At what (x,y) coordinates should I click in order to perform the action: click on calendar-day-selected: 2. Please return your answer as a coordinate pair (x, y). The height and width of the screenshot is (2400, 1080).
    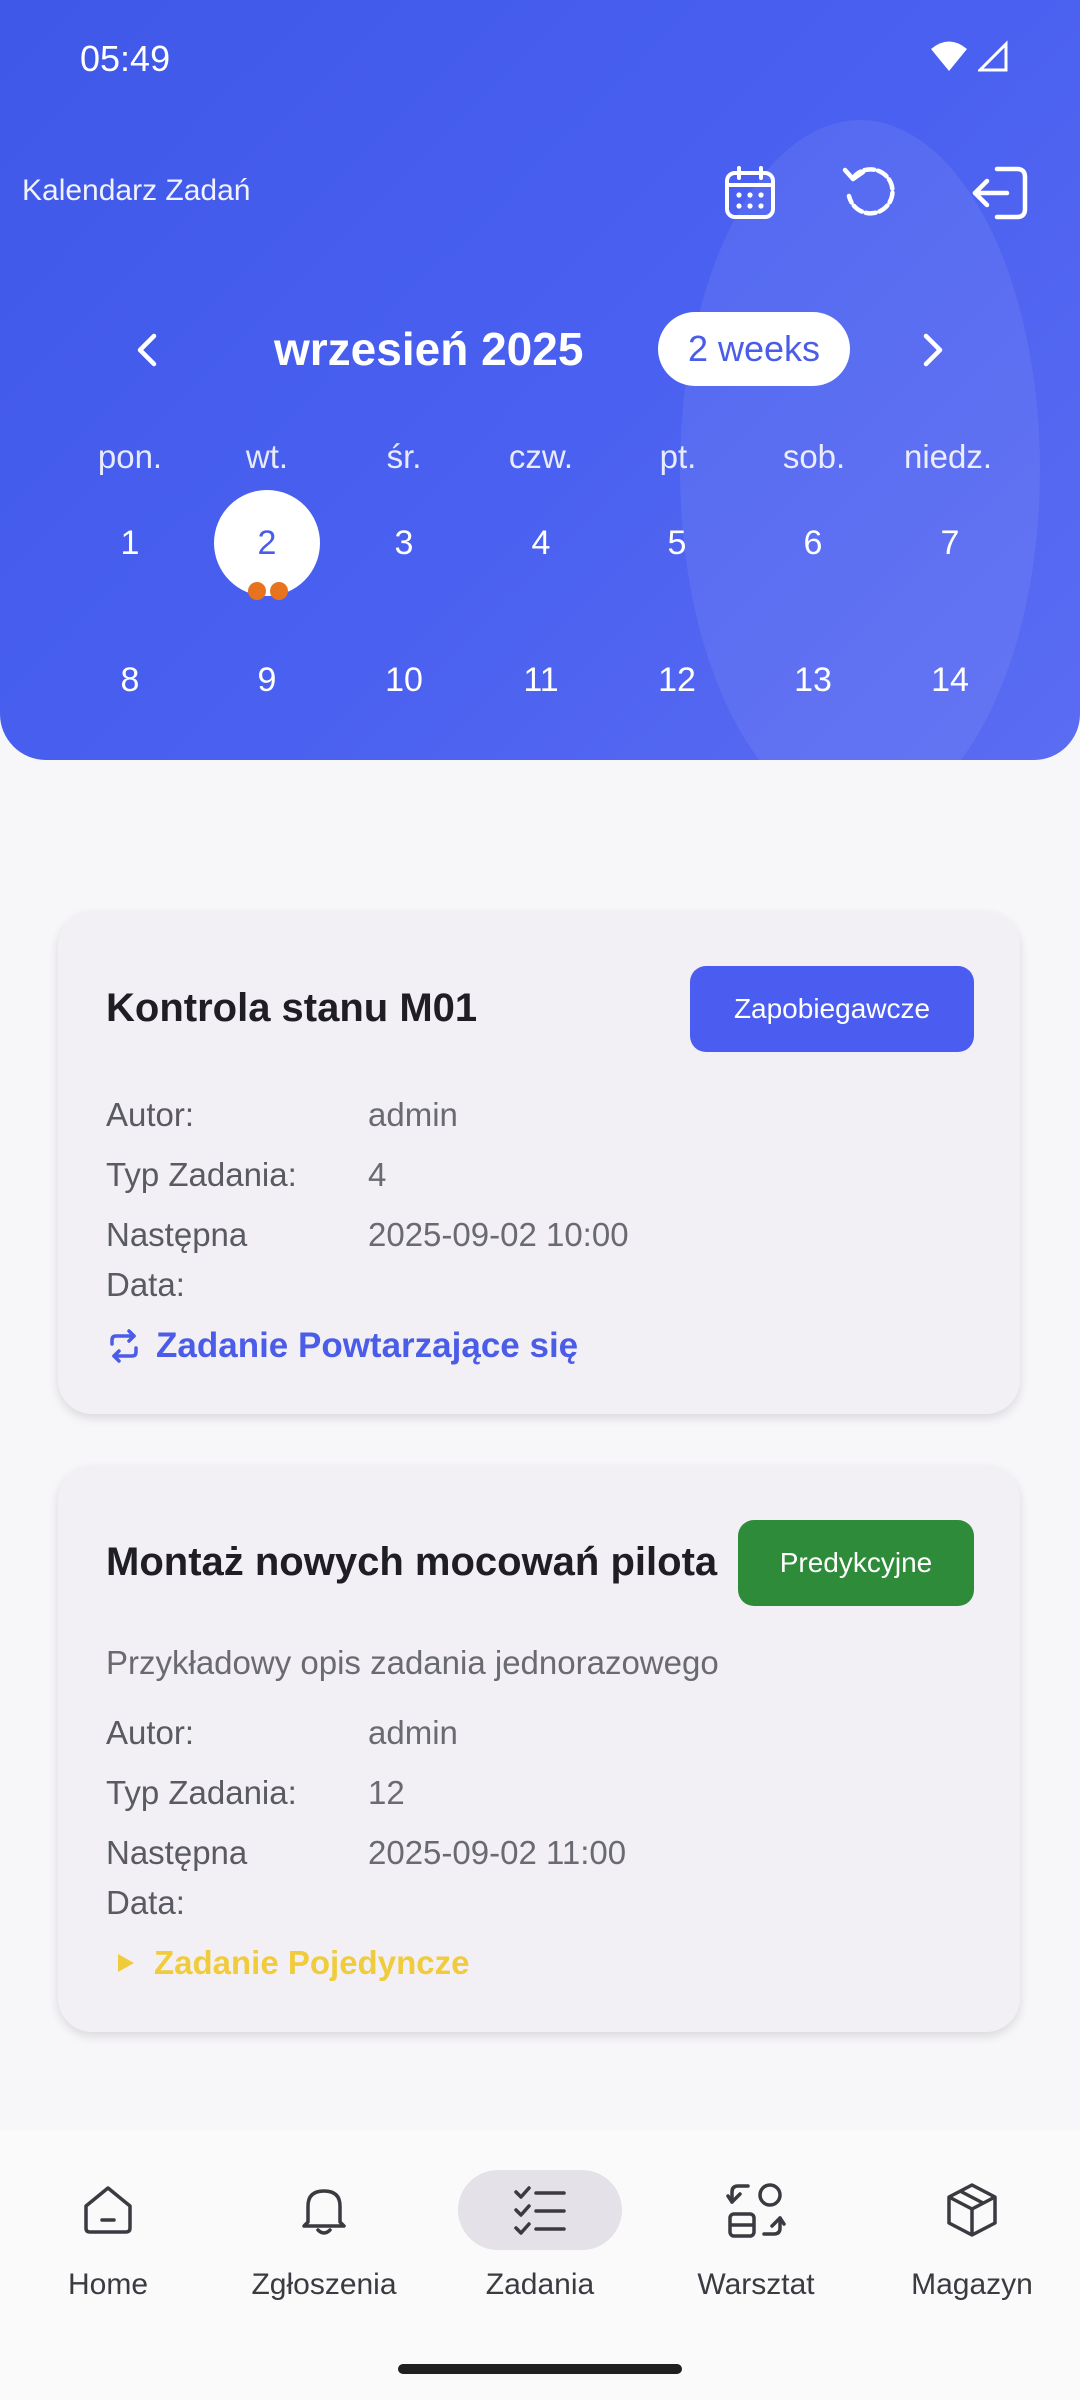
    Looking at the image, I should click on (267, 543).